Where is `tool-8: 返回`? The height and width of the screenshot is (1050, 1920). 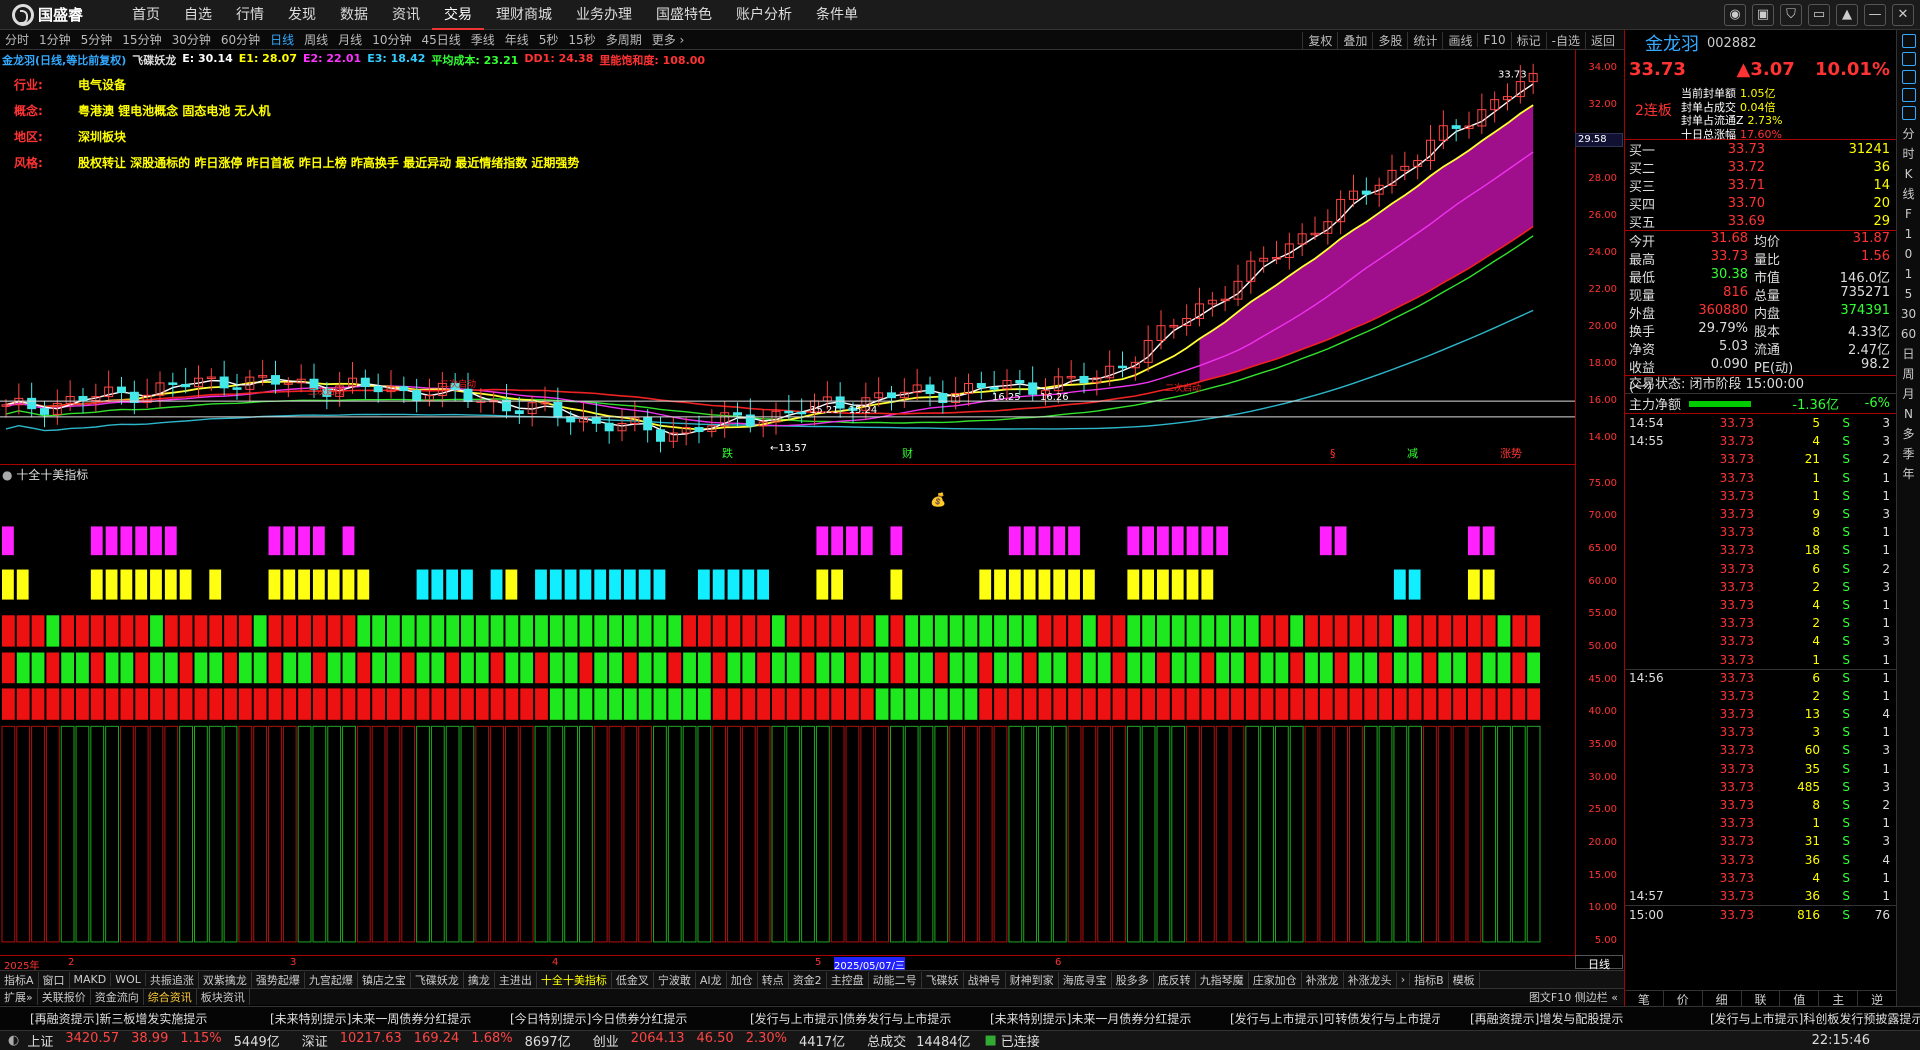 tool-8: 返回 is located at coordinates (1602, 40).